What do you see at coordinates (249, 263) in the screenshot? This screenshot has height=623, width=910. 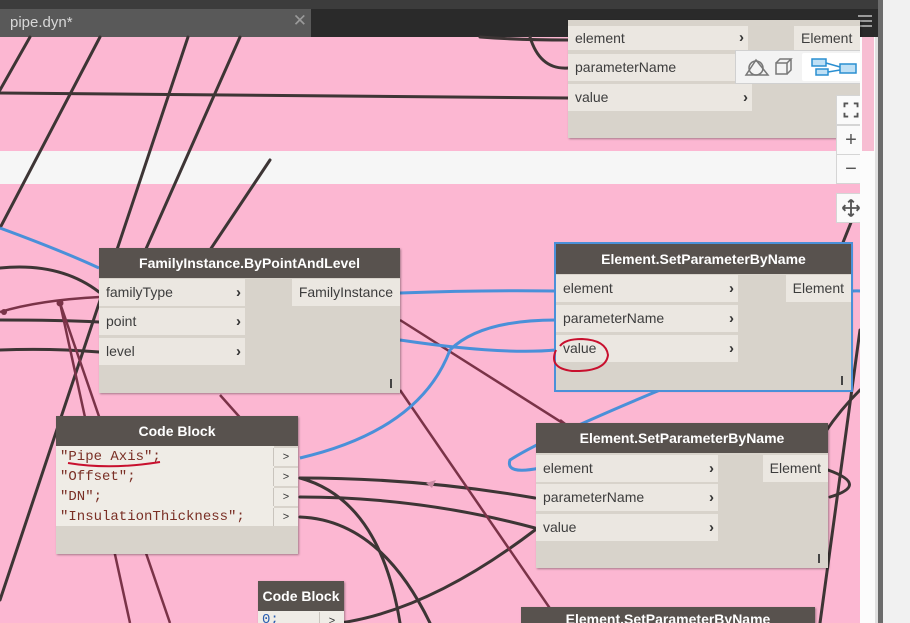 I see `node-title: FamilyInstance.ByPointAndLevel` at bounding box center [249, 263].